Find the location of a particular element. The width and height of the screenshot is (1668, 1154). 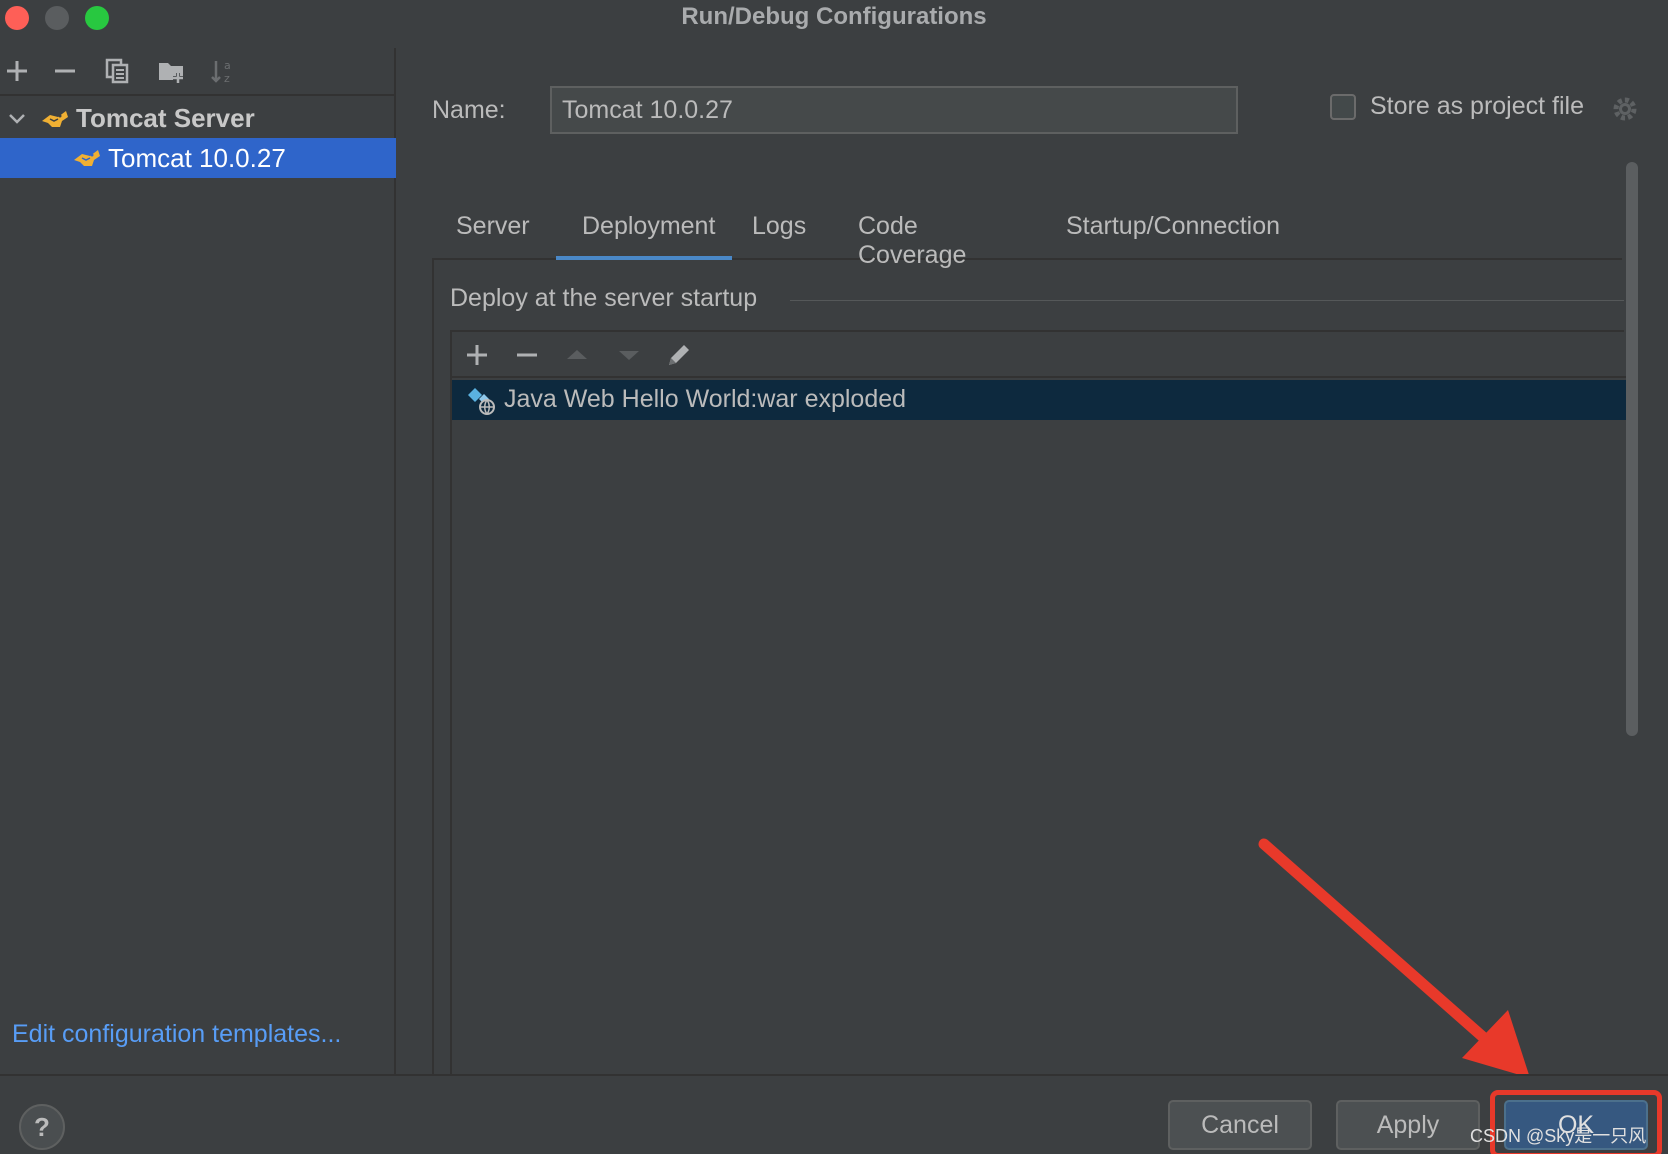

copy-icon is located at coordinates (117, 71).